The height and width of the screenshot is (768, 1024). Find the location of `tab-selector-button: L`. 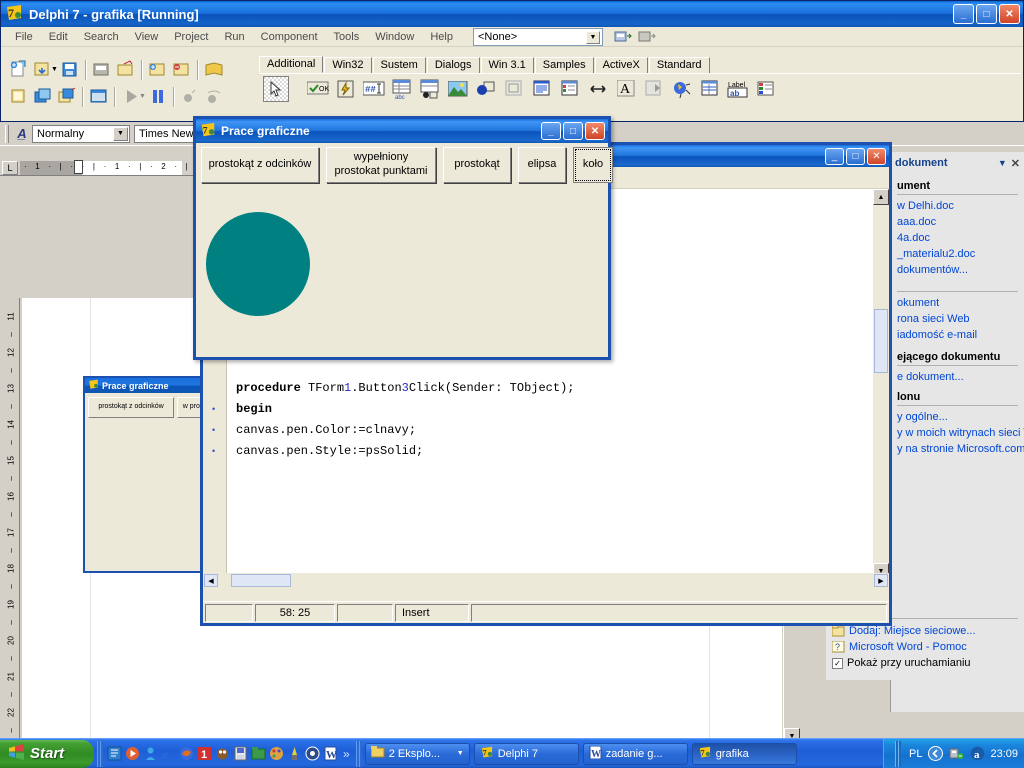

tab-selector-button: L is located at coordinates (10, 168).